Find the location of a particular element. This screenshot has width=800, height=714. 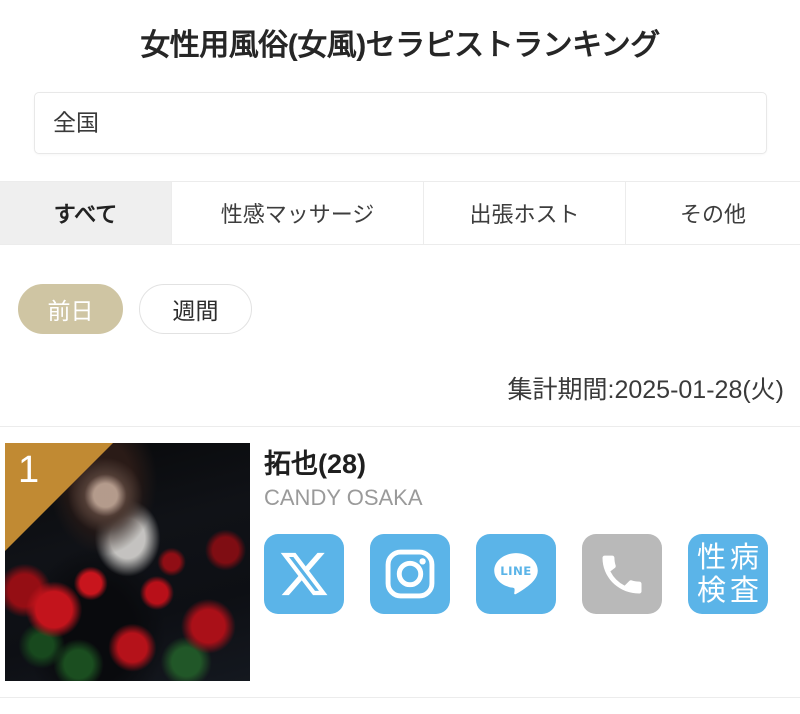

std-test-icon: 性 病 検 査 is located at coordinates (728, 574).